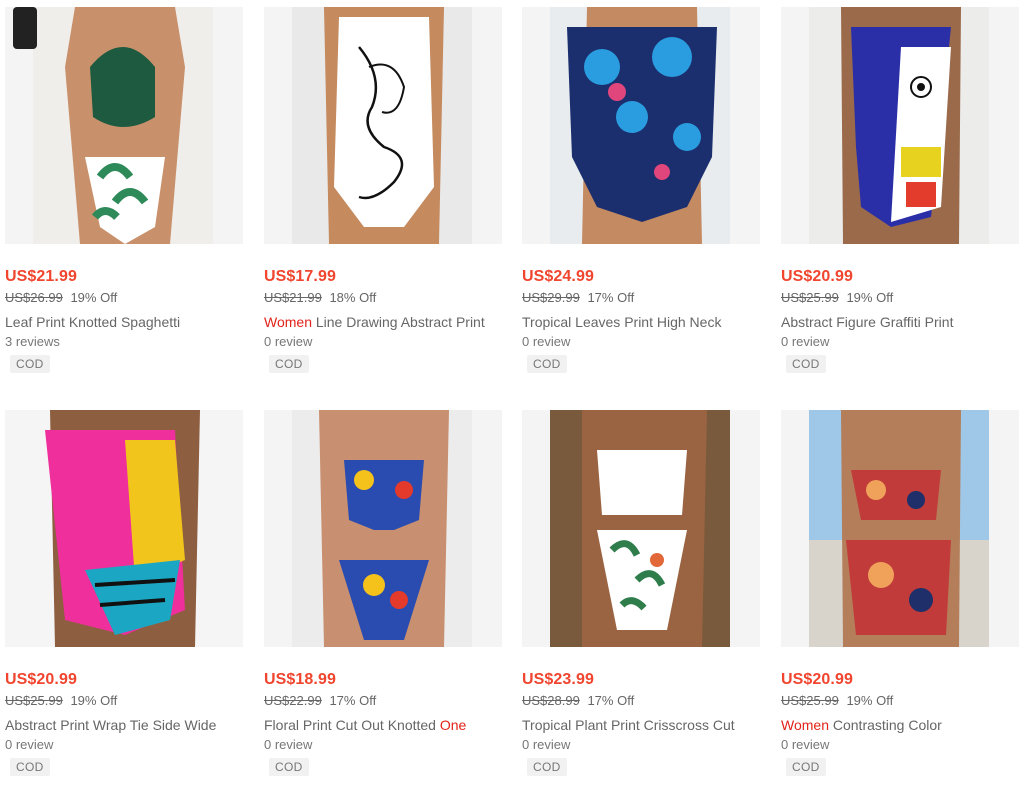  What do you see at coordinates (353, 297) in the screenshot?
I see `discount-label: 18% Off` at bounding box center [353, 297].